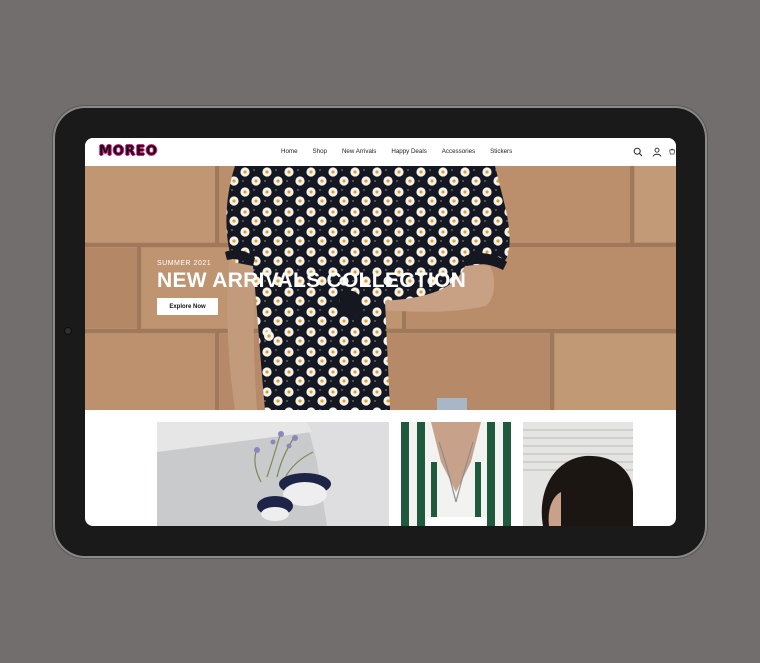 Image resolution: width=760 pixels, height=663 pixels. I want to click on explore-now-button: Explore Now, so click(187, 306).